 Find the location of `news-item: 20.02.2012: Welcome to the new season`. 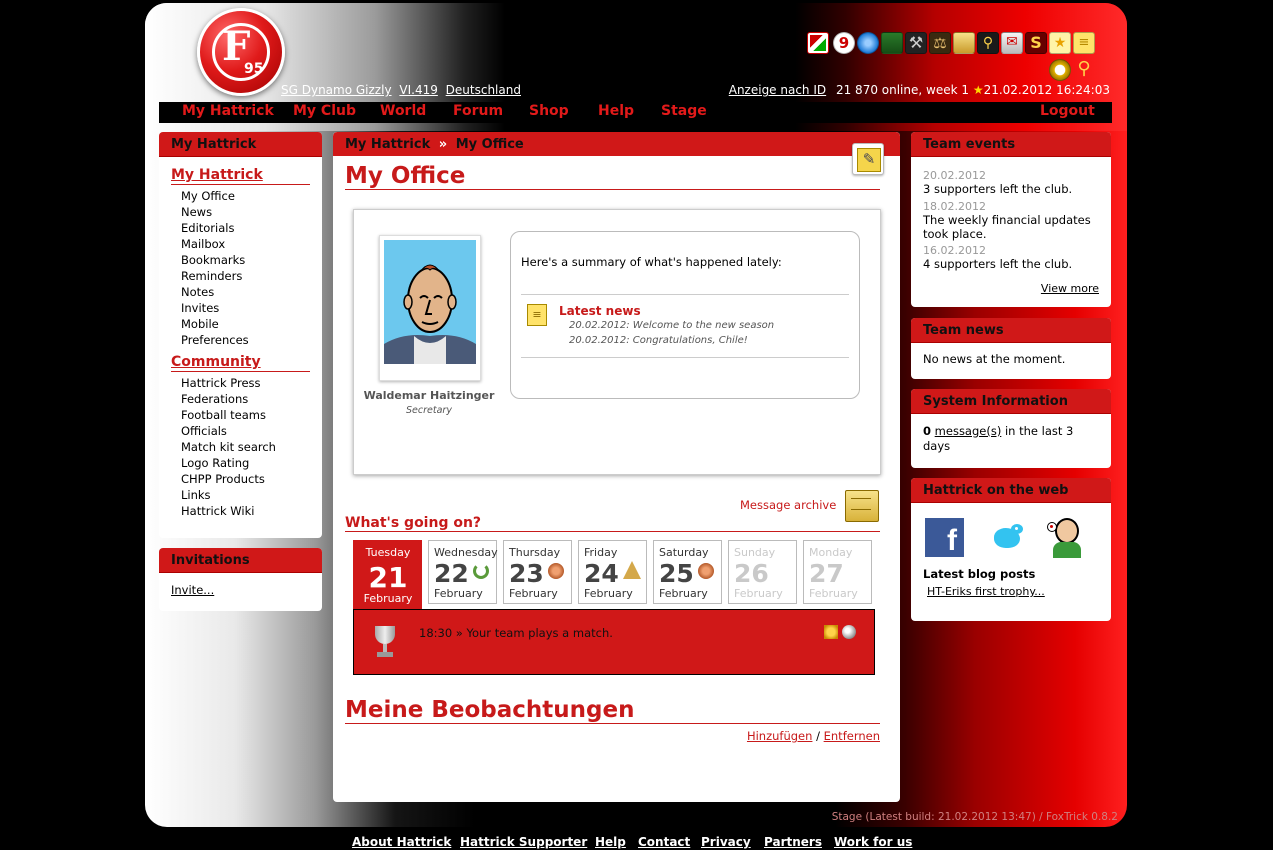

news-item: 20.02.2012: Welcome to the new season is located at coordinates (671, 325).